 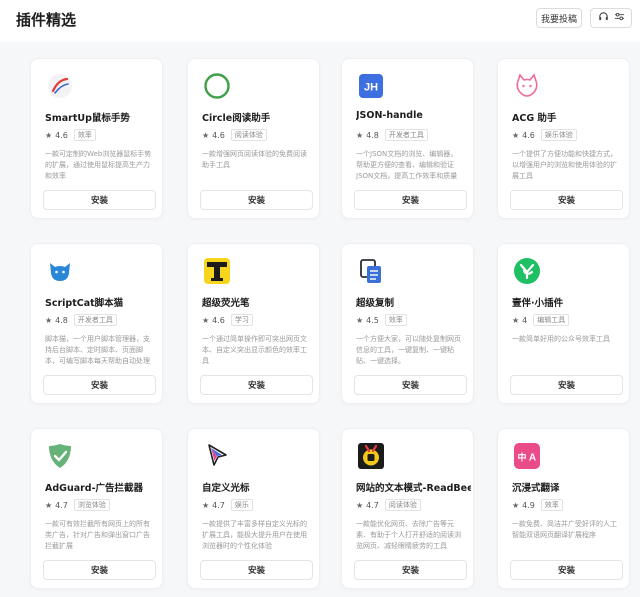 I want to click on plugin-name: 超级复制, so click(x=375, y=303).